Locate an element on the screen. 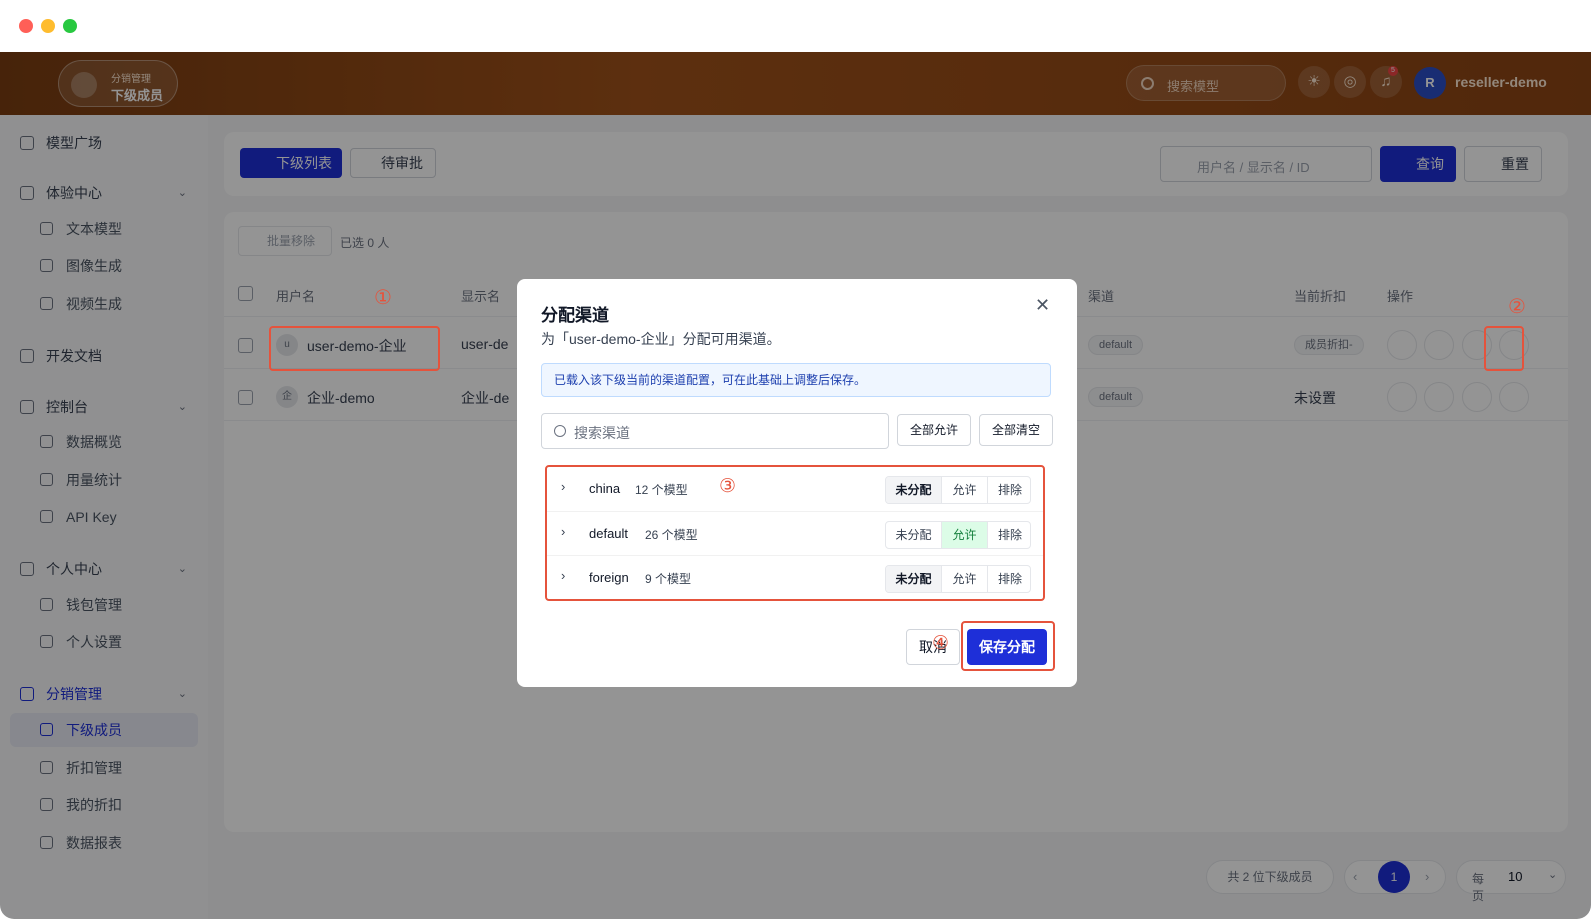 Image resolution: width=1591 pixels, height=919 pixels. channel-name: china is located at coordinates (605, 488).